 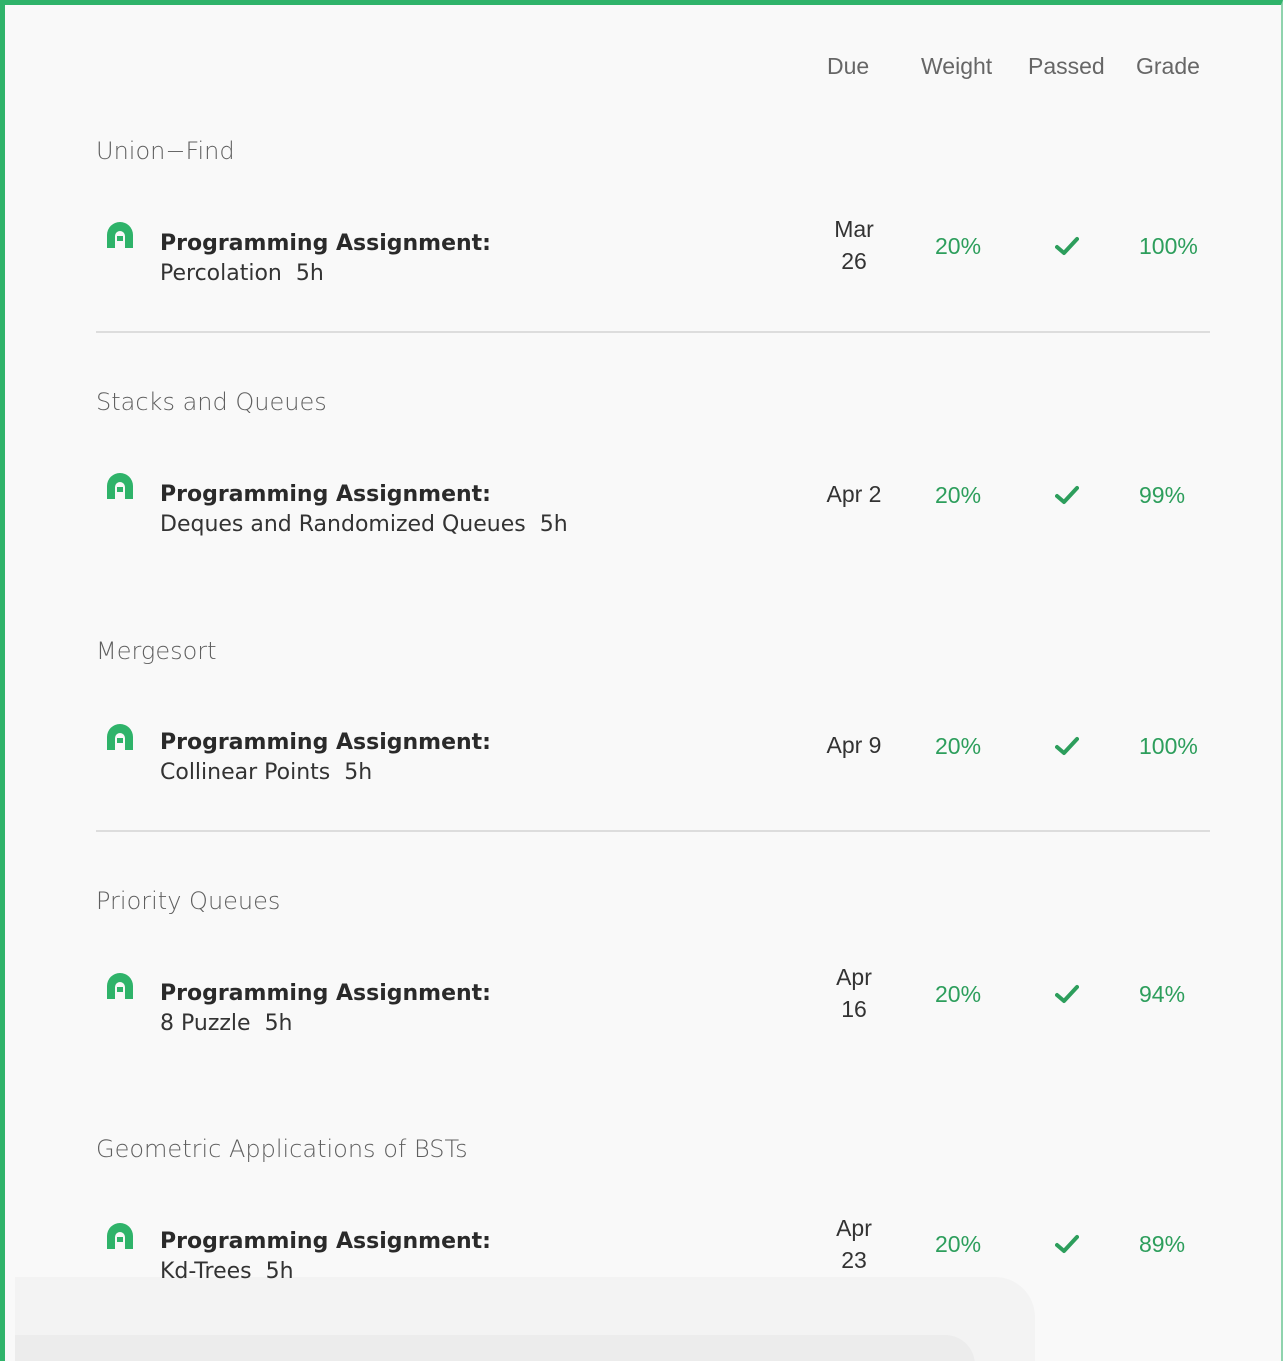 What do you see at coordinates (282, 1149) in the screenshot?
I see `section-title-geometric-applications: Geometric Applications of BSTs` at bounding box center [282, 1149].